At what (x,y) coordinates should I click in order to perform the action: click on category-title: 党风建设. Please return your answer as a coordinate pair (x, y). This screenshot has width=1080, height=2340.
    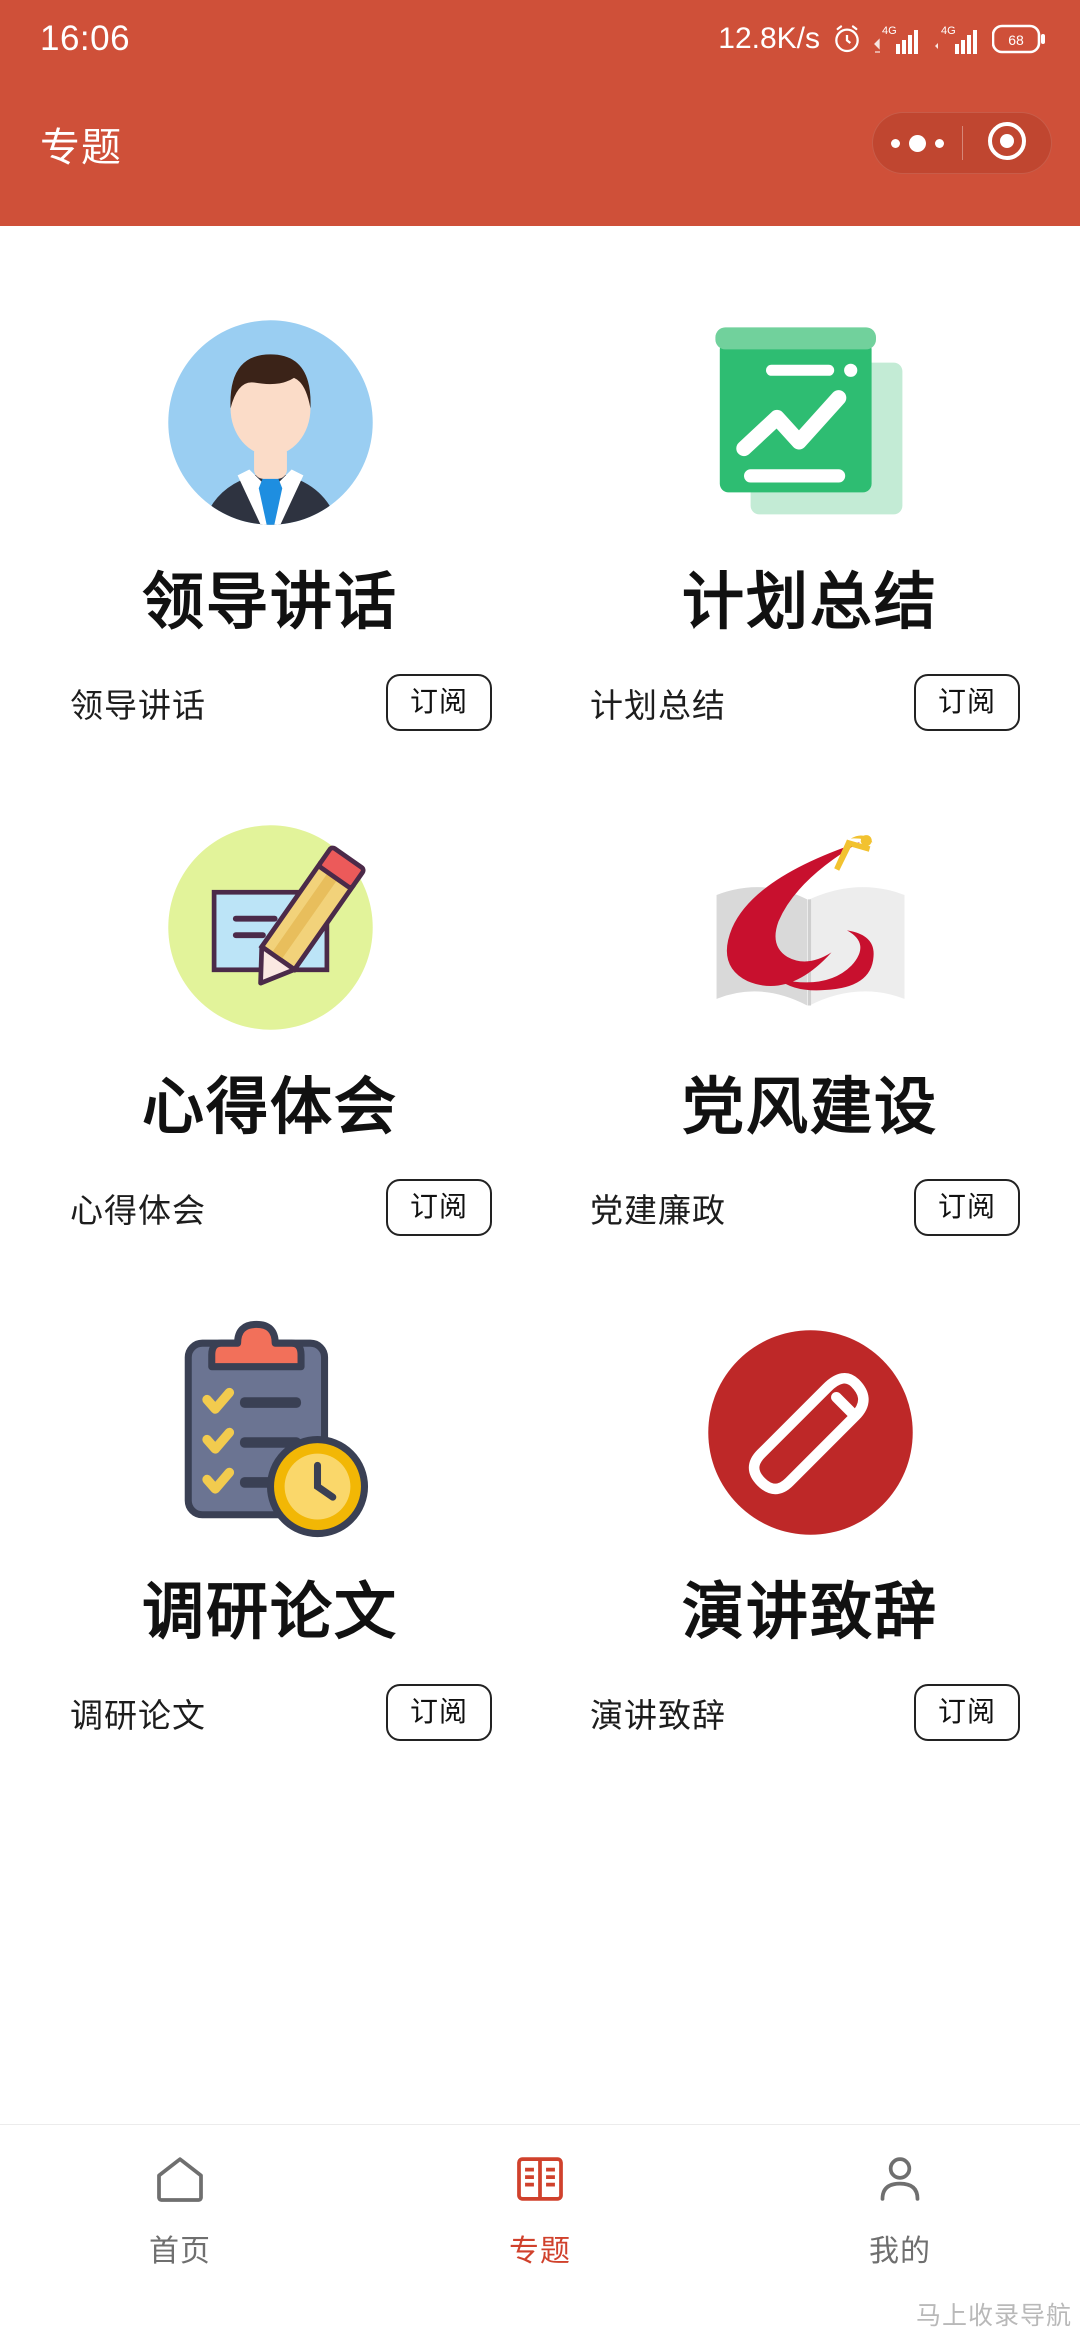
    Looking at the image, I should click on (809, 1108).